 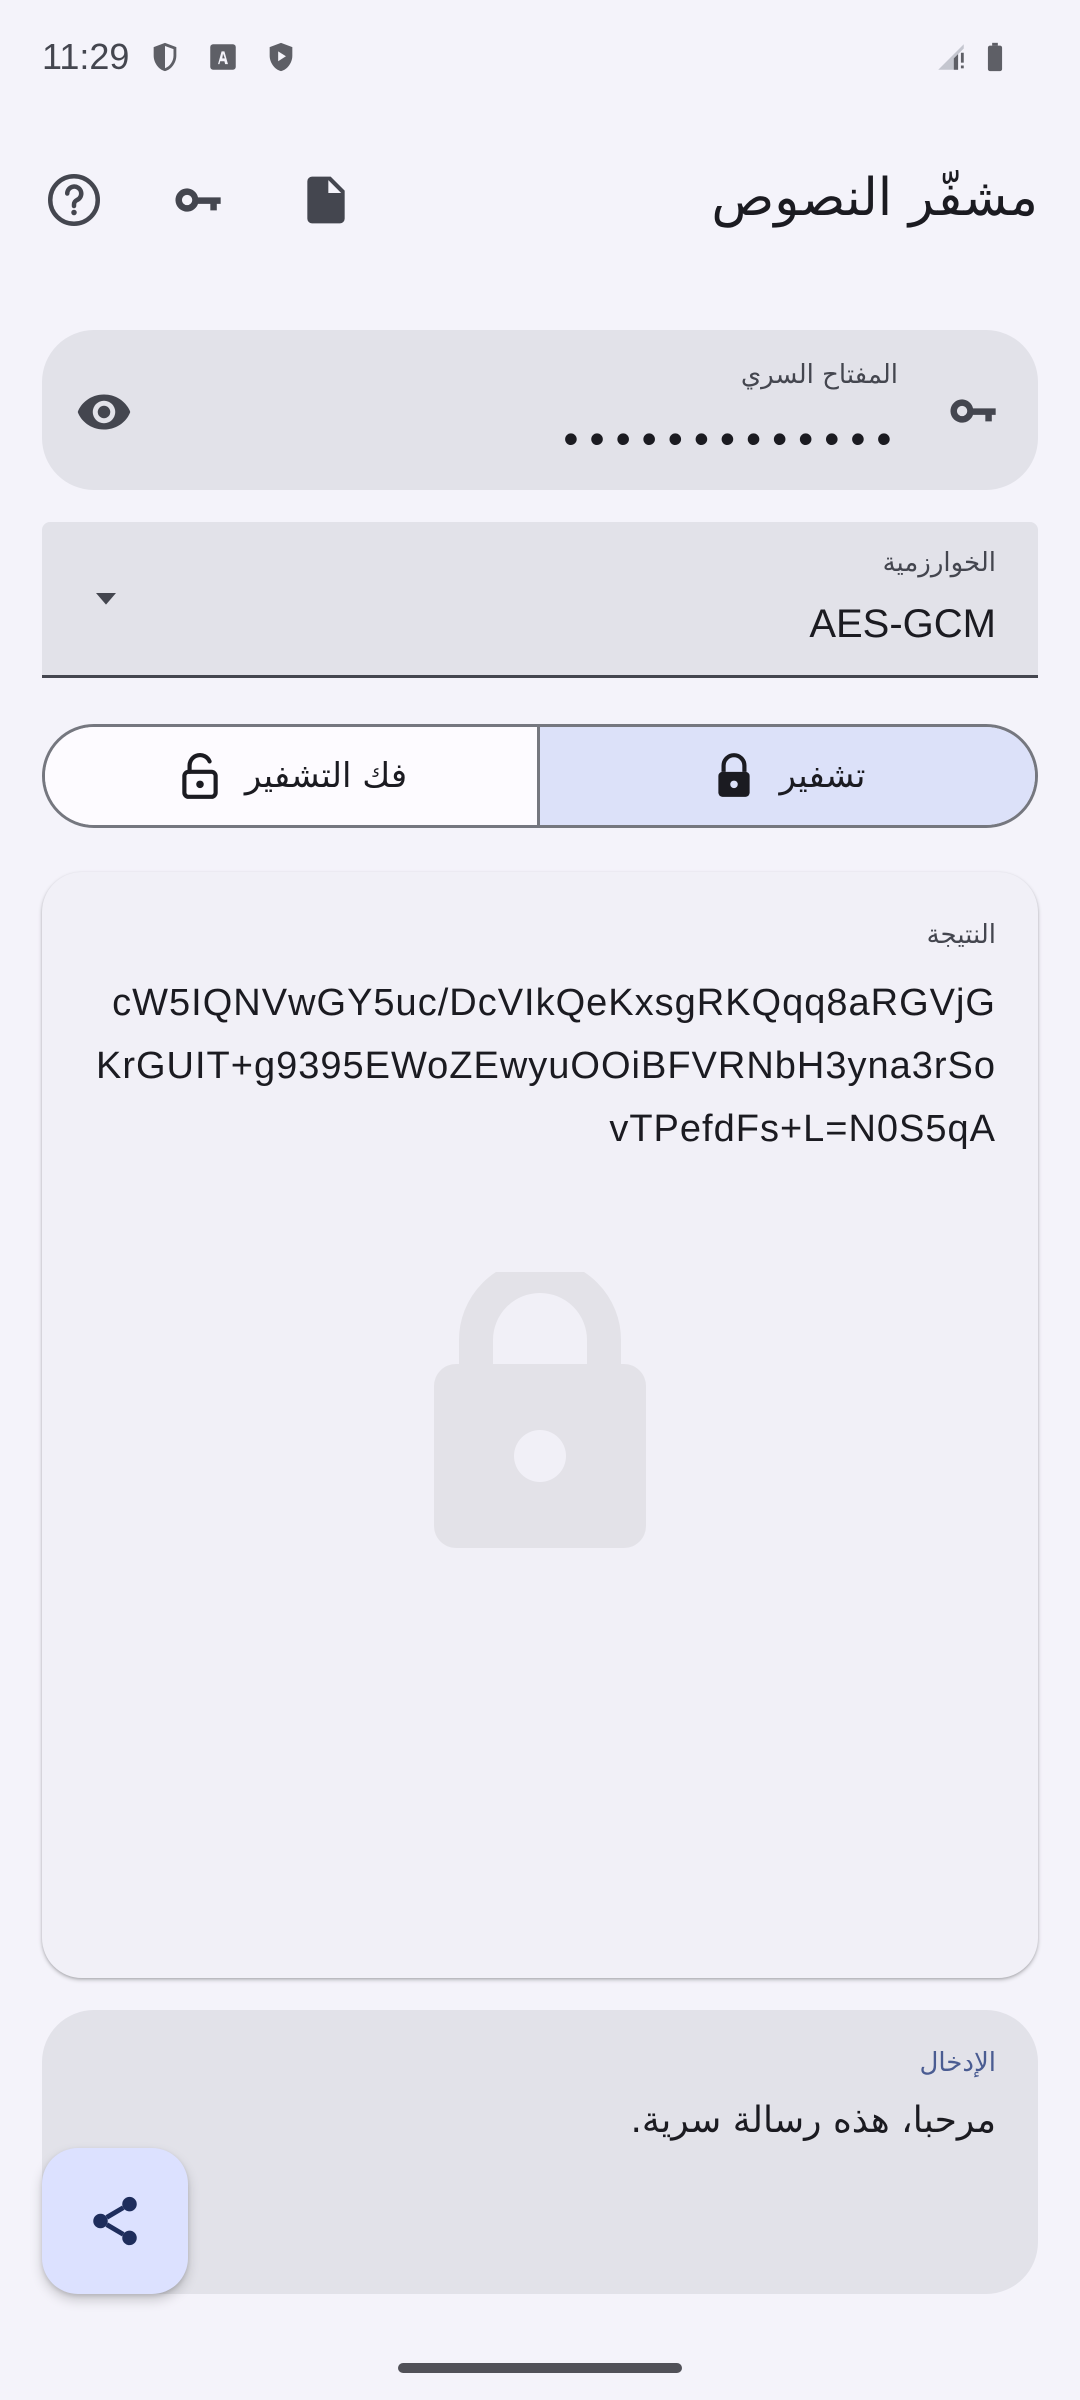 I want to click on status-time: 11:29, so click(x=86, y=56).